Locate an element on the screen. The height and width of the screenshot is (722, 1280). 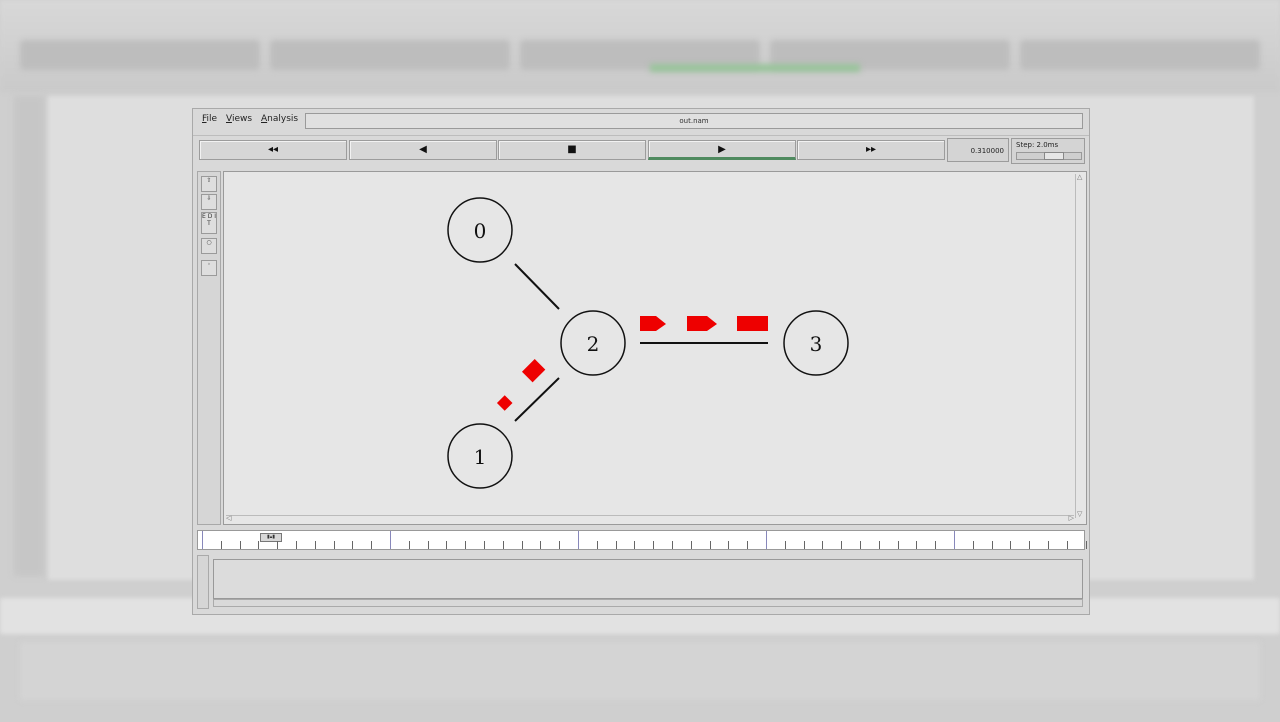
circle-tool-icon: ○ is located at coordinates (209, 246).